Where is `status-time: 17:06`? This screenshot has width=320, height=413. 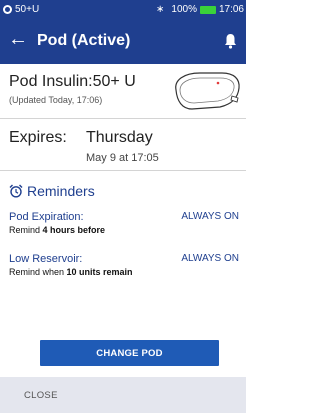 status-time: 17:06 is located at coordinates (231, 9).